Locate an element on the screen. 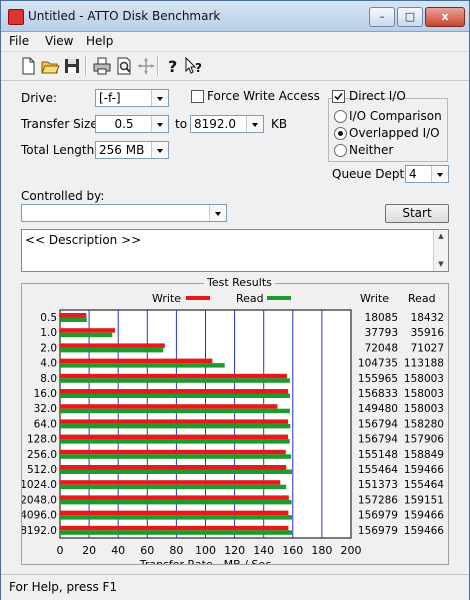 The height and width of the screenshot is (600, 470). window-title: Untitled - ATTO Disk Benchmark is located at coordinates (124, 16).